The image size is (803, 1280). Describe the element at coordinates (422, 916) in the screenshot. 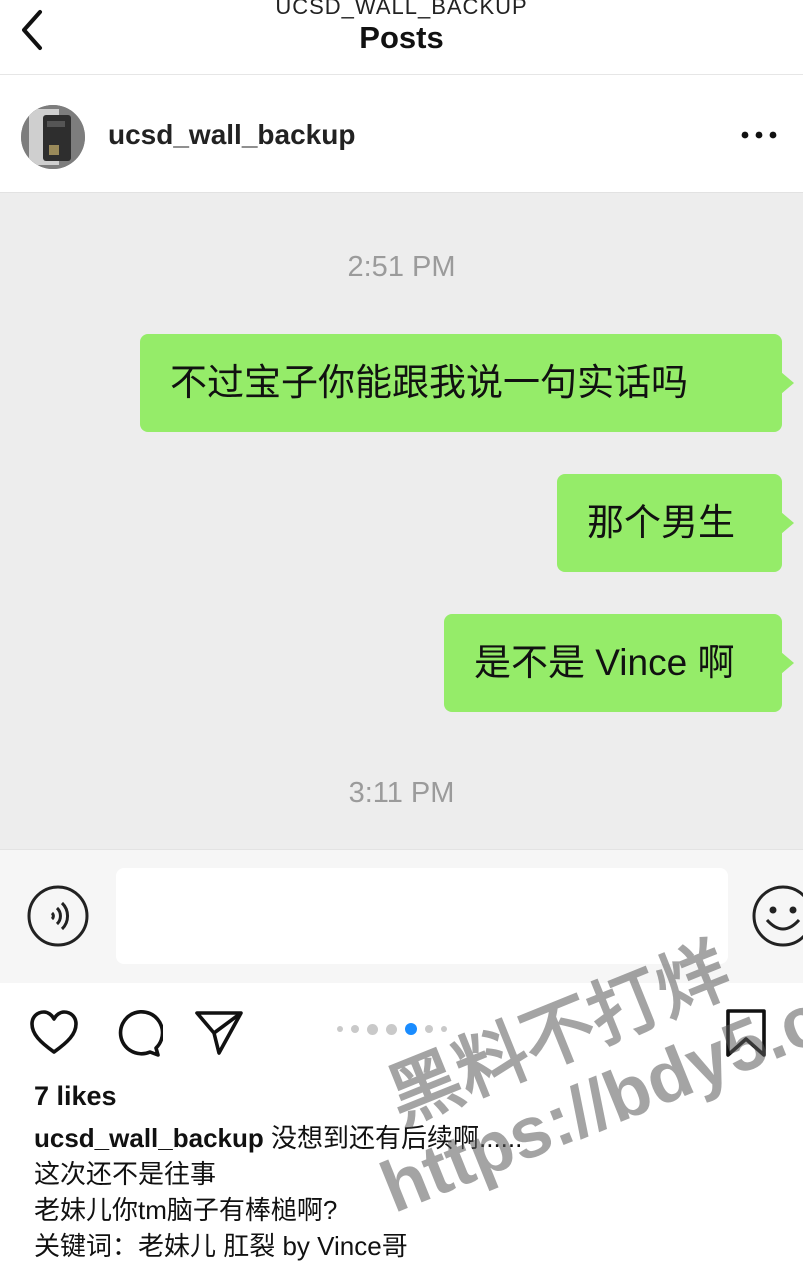

I see `message-input` at that location.